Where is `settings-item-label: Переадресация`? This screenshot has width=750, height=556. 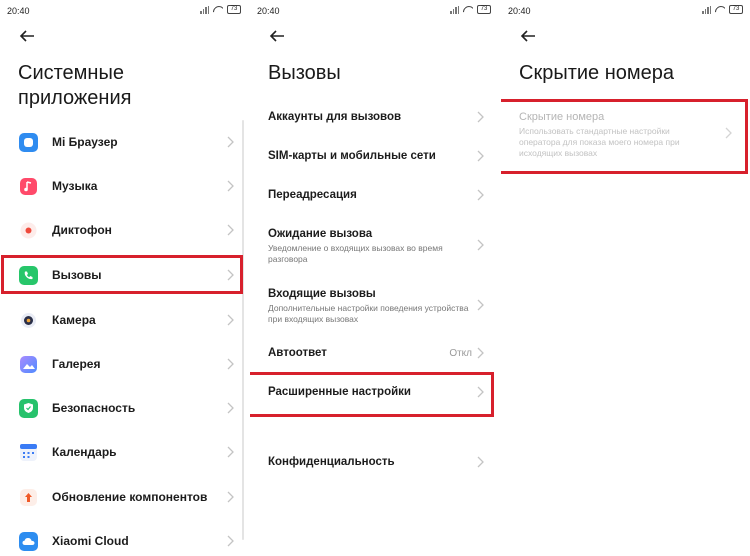 settings-item-label: Переадресация is located at coordinates (312, 195).